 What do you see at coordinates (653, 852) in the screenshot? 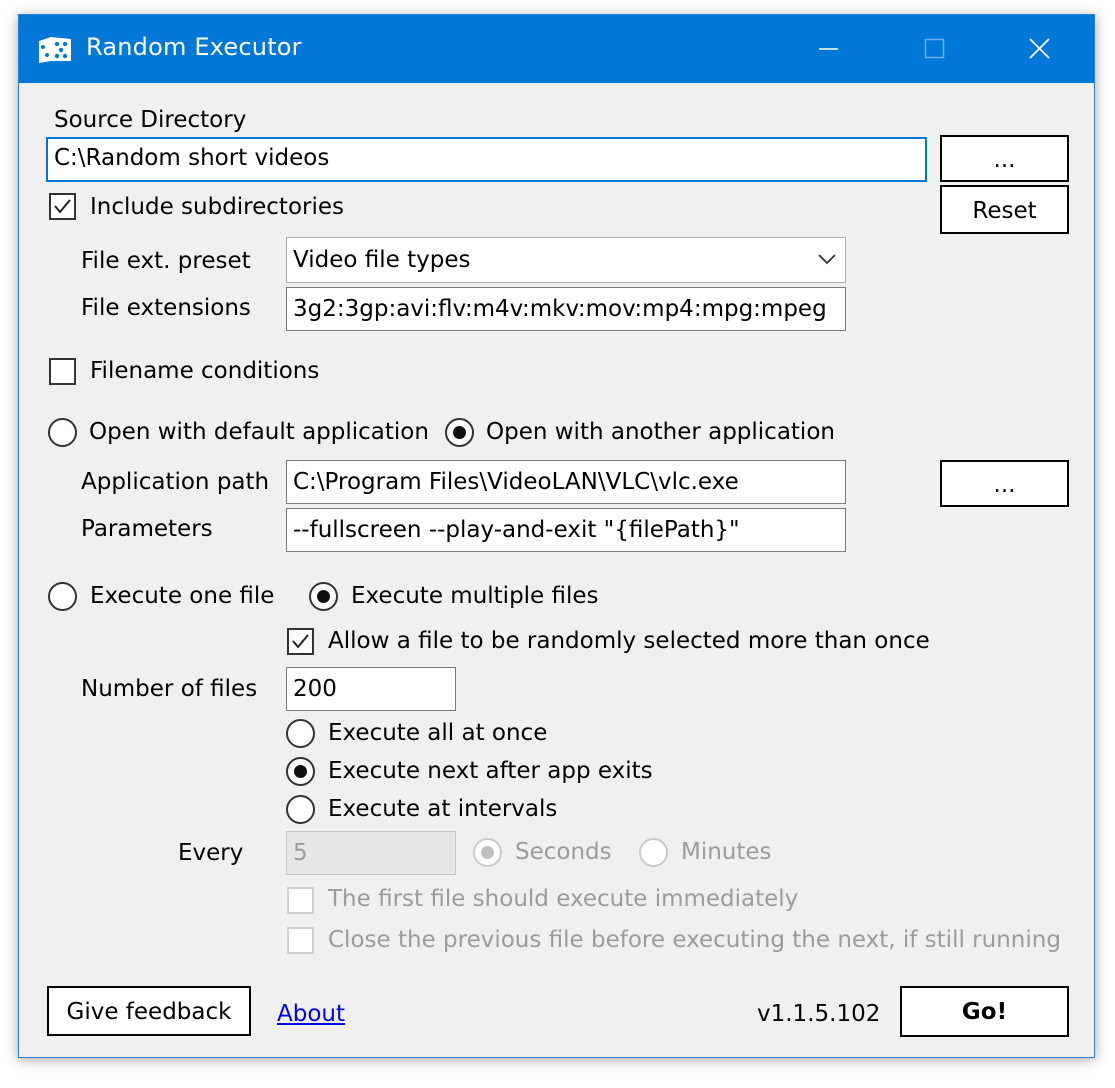
I see `minutes-radio` at bounding box center [653, 852].